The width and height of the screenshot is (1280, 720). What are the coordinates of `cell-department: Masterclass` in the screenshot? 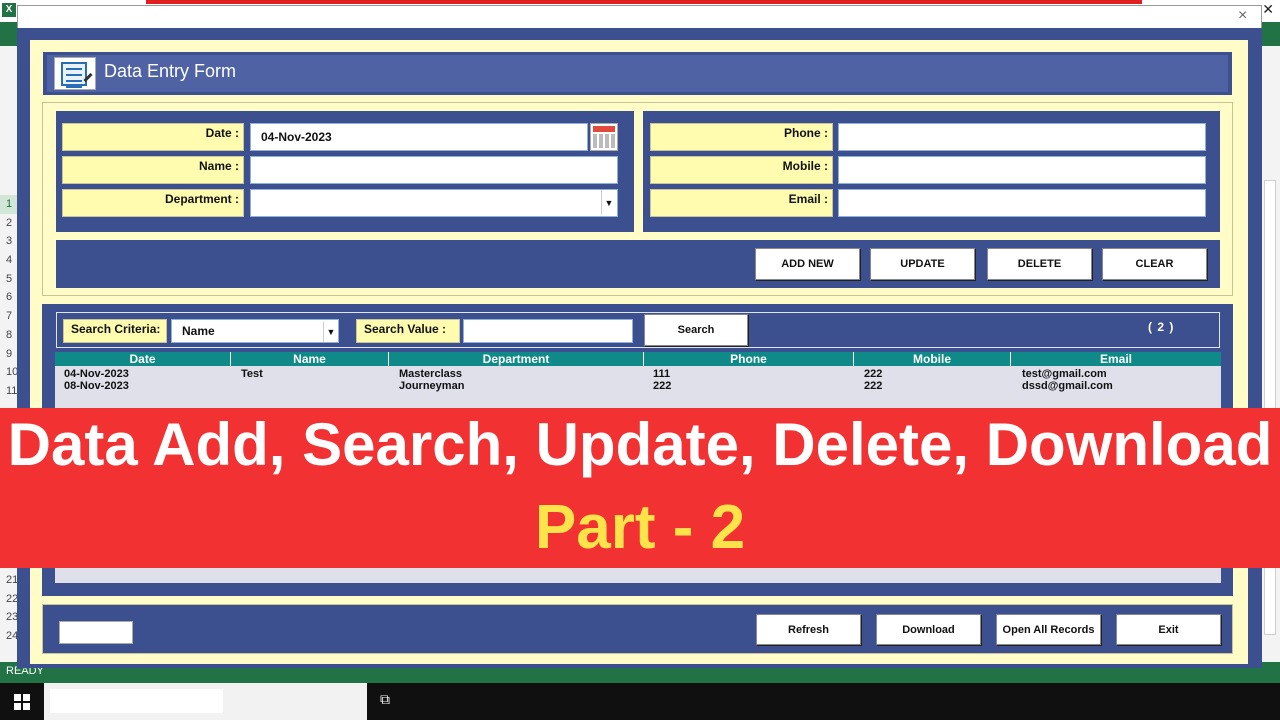 It's located at (430, 374).